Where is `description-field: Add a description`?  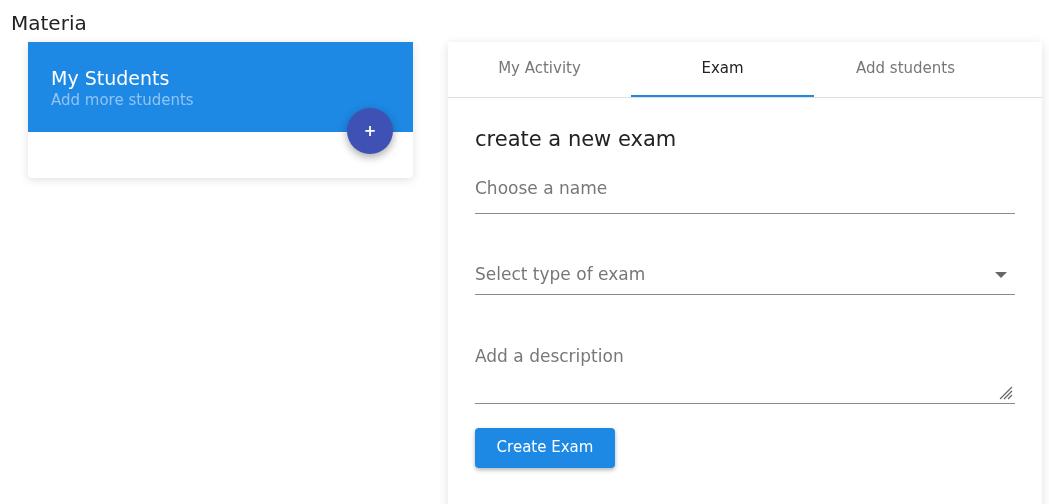
description-field: Add a description is located at coordinates (745, 373).